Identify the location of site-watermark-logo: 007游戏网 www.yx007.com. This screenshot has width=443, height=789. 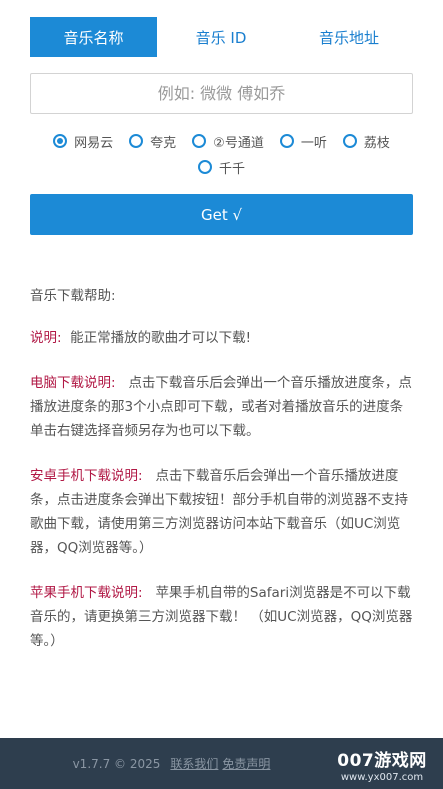
(382, 764).